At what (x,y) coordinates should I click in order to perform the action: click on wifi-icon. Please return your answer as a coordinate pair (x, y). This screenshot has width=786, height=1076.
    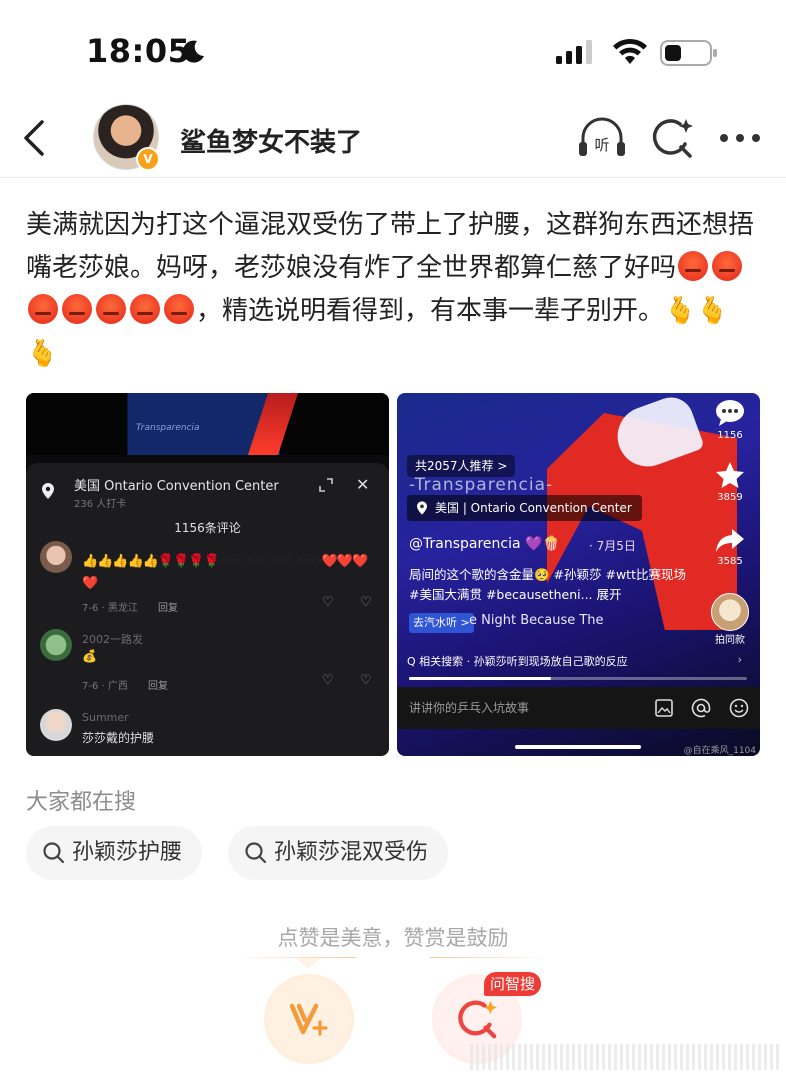
    Looking at the image, I should click on (630, 51).